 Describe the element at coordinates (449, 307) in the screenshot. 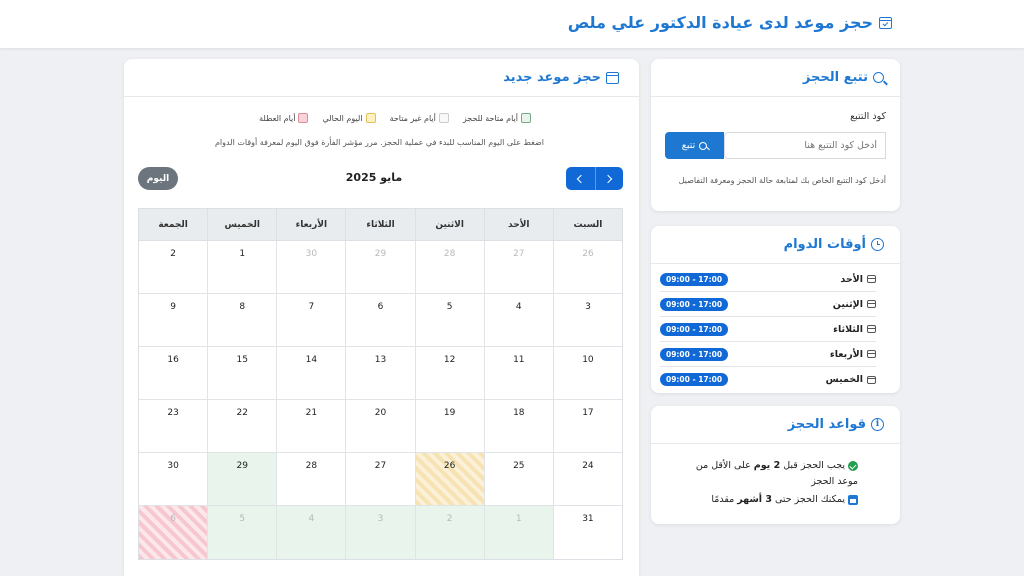

I see `day-number: 5` at that location.